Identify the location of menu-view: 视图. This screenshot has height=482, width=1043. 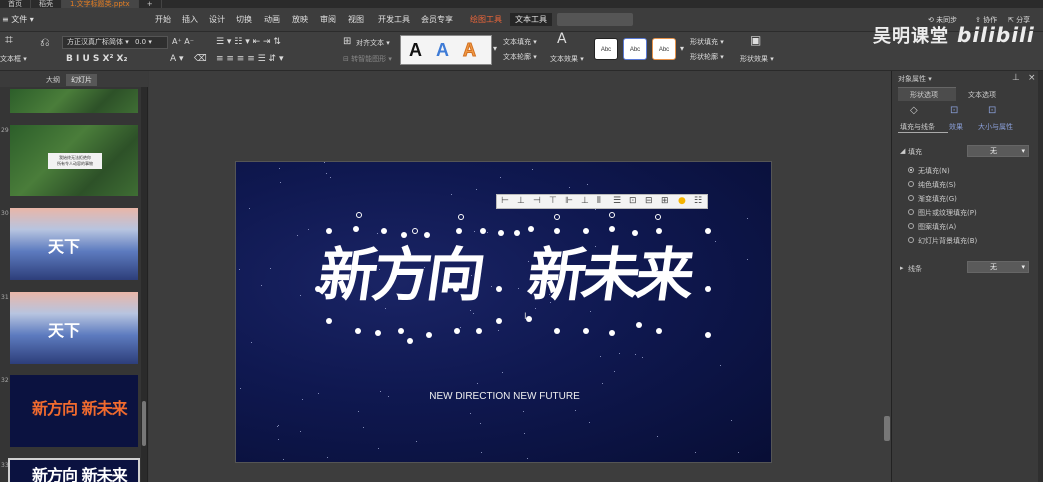
(356, 19).